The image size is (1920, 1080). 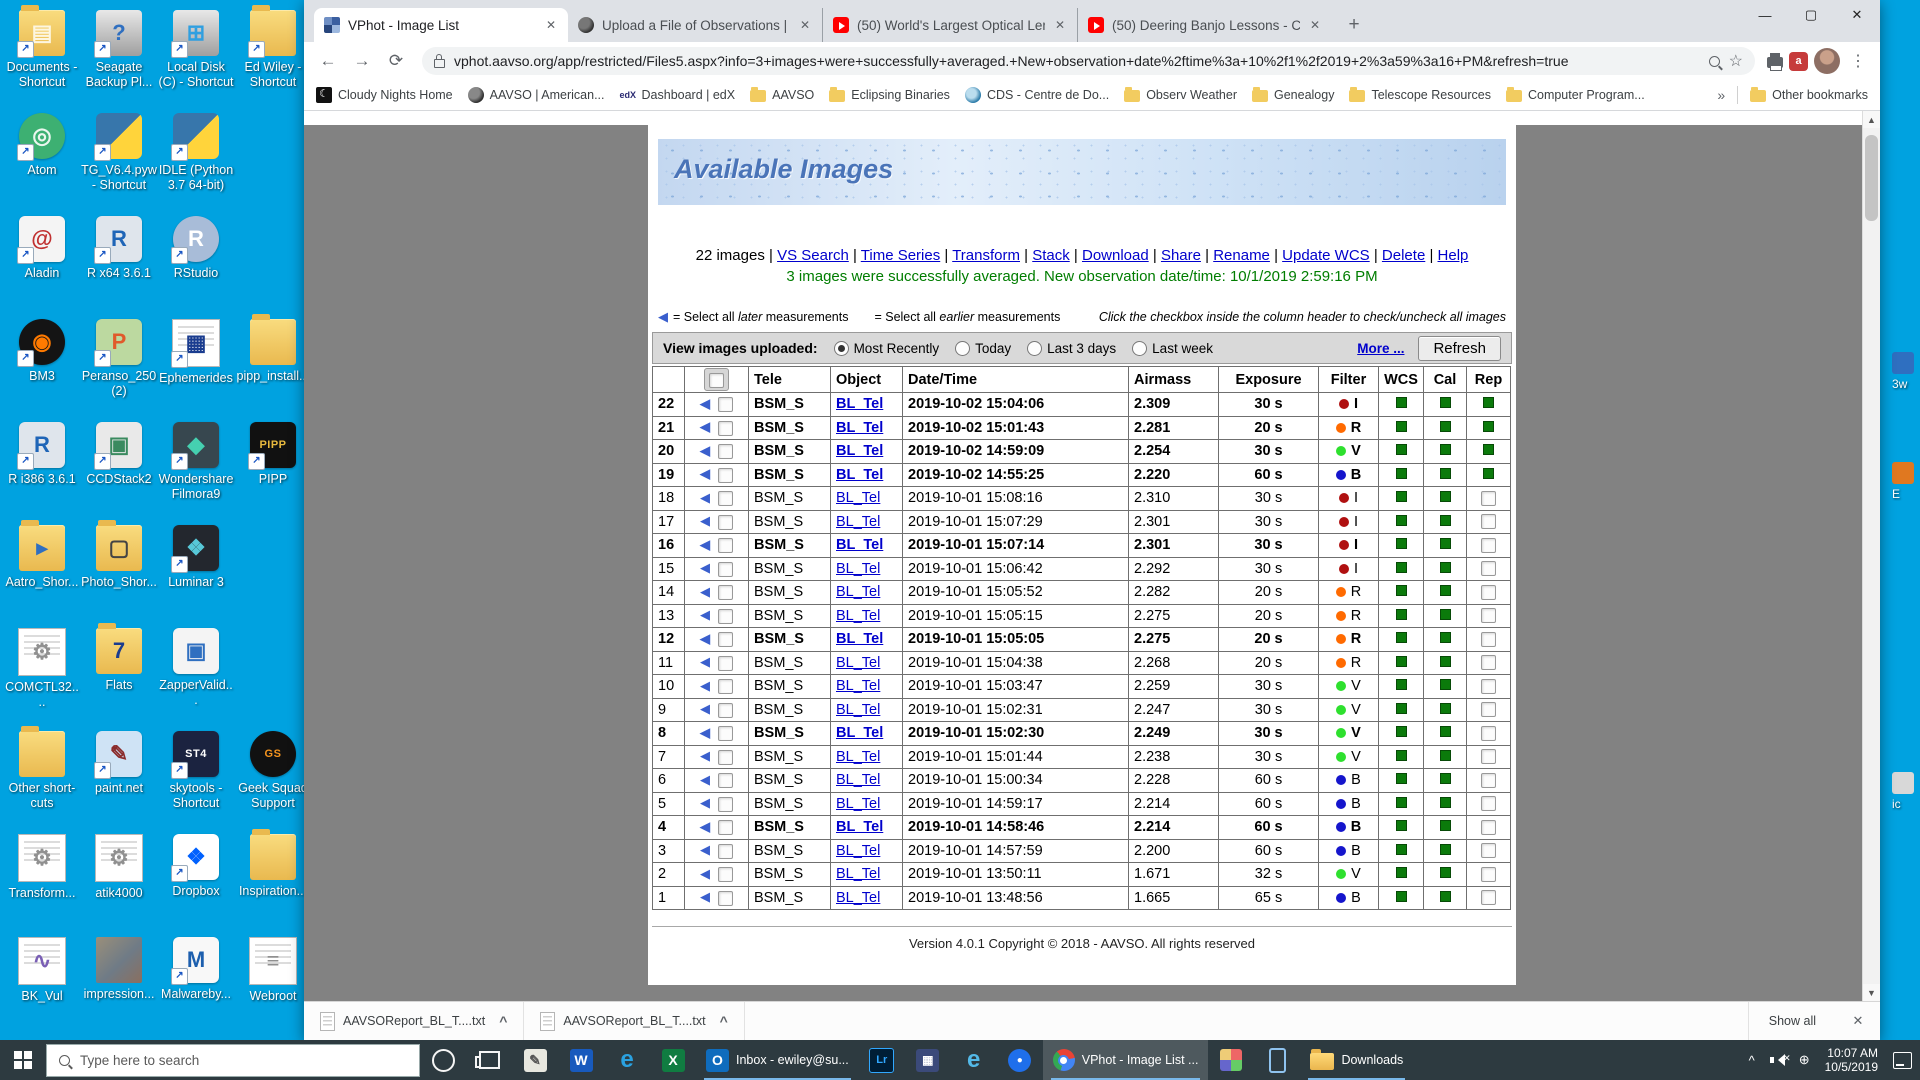 What do you see at coordinates (928, 1060) in the screenshot?
I see `calculator-button: ▦` at bounding box center [928, 1060].